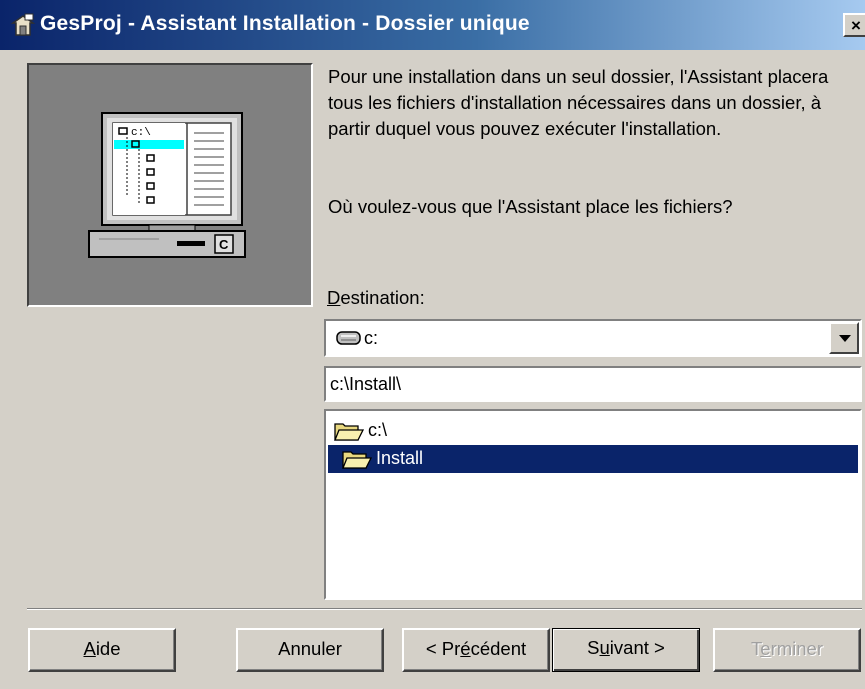  I want to click on finish-button: Terminer, so click(787, 650).